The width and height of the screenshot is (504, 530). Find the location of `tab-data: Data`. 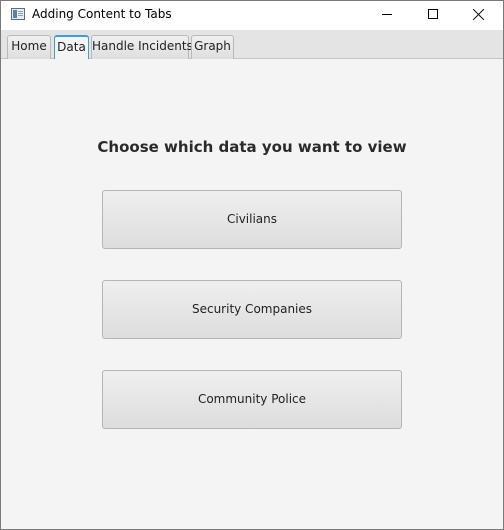

tab-data: Data is located at coordinates (71, 47).